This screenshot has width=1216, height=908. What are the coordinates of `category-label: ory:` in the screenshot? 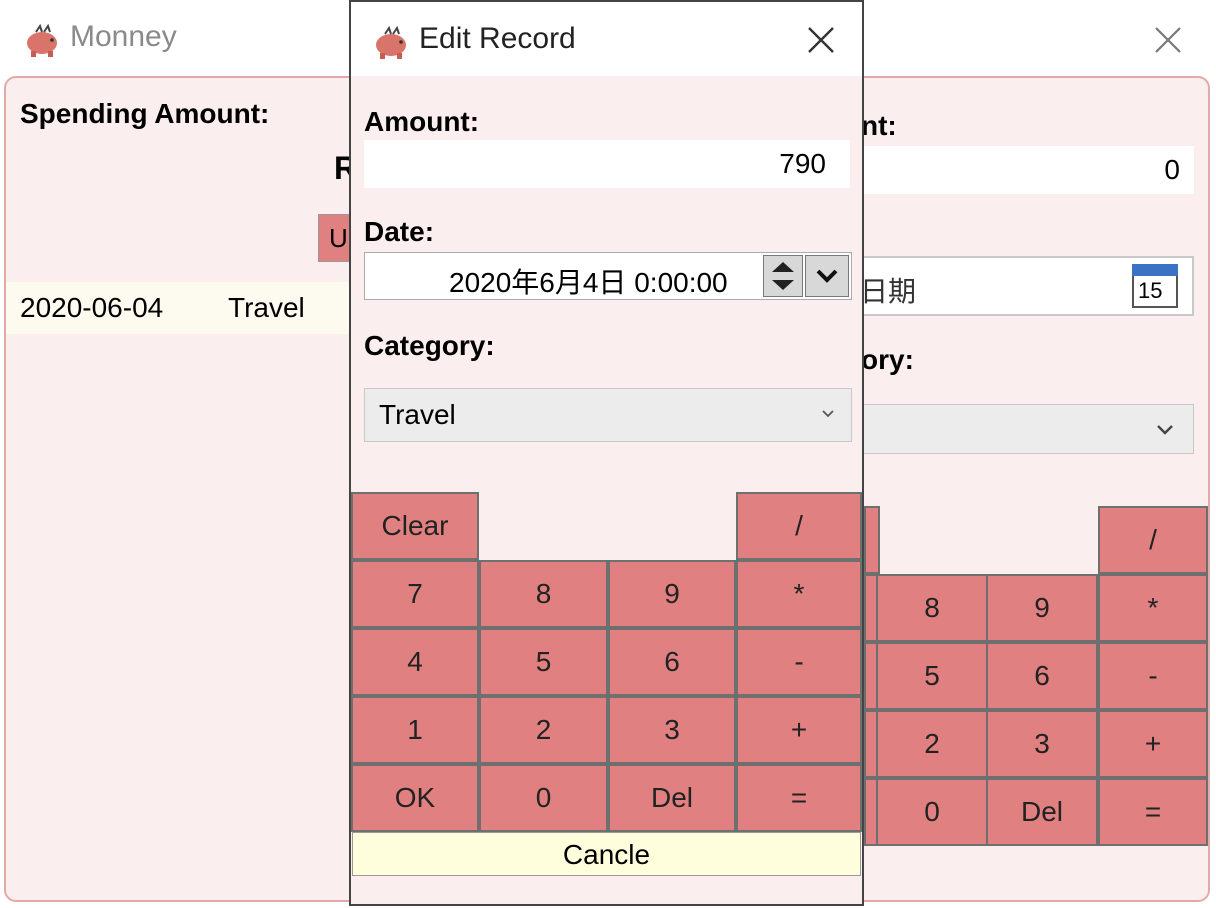 It's located at (887, 359).